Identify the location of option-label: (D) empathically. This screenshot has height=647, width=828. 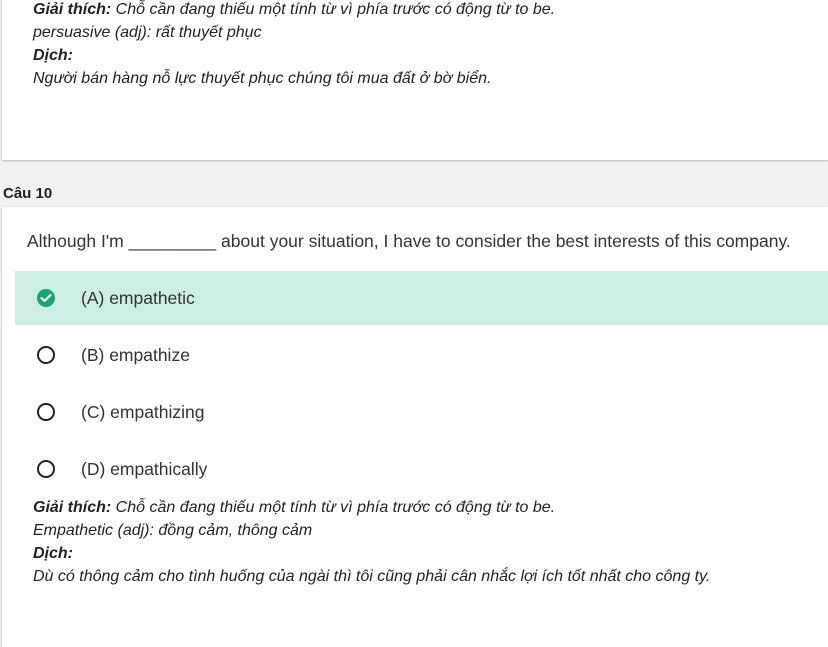
(144, 469).